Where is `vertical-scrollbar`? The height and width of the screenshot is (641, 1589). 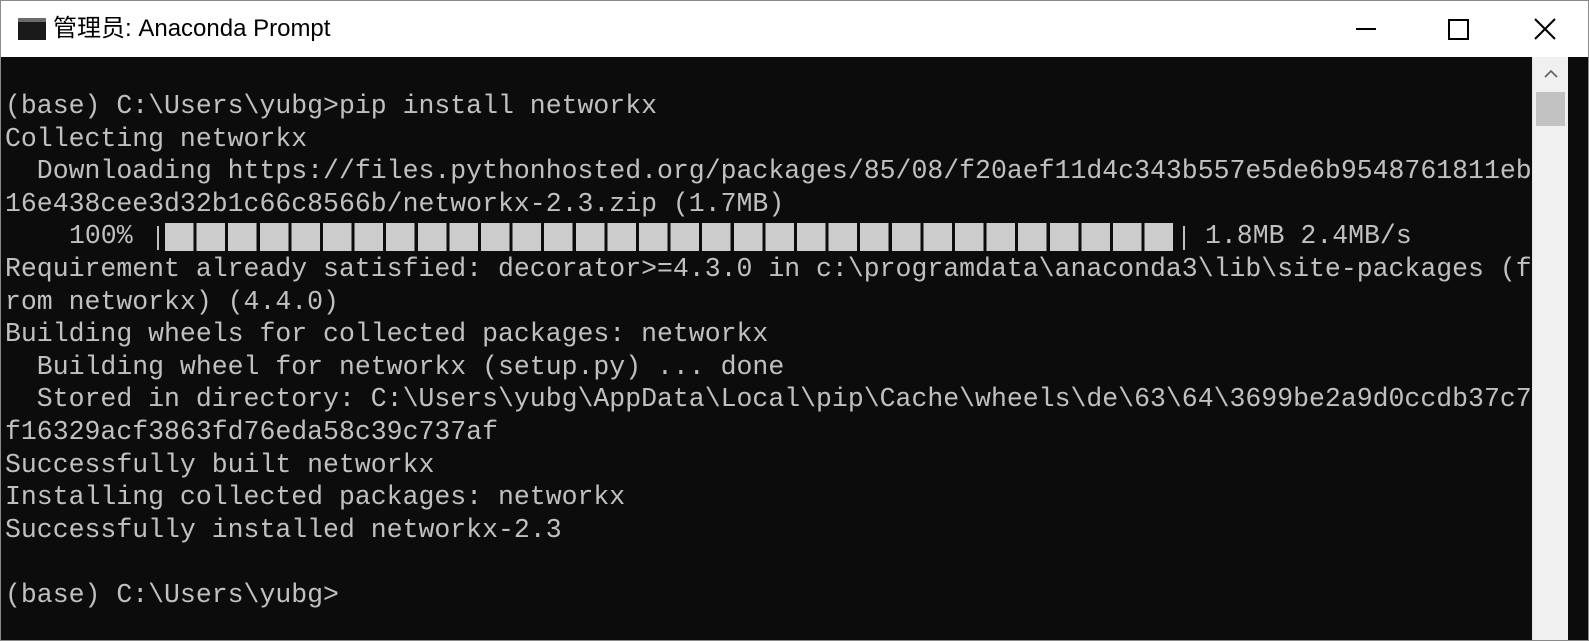 vertical-scrollbar is located at coordinates (1550, 348).